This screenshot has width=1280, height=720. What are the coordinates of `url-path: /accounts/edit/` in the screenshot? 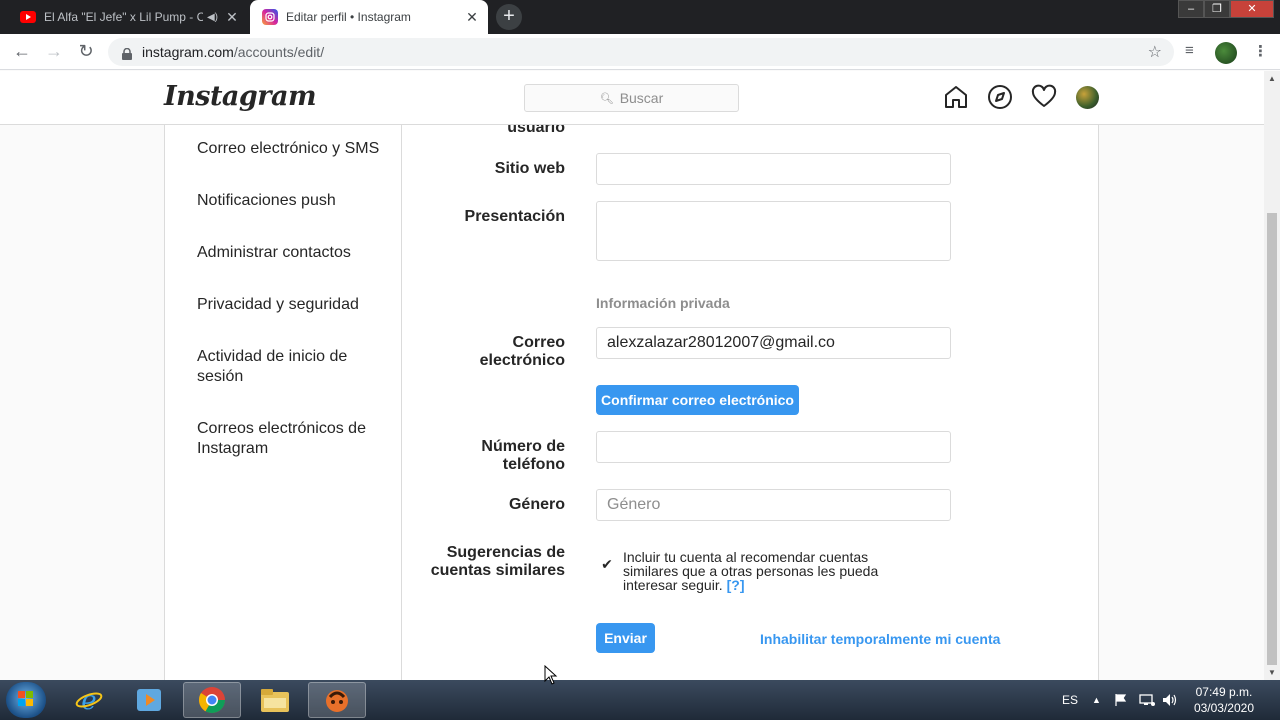 It's located at (279, 52).